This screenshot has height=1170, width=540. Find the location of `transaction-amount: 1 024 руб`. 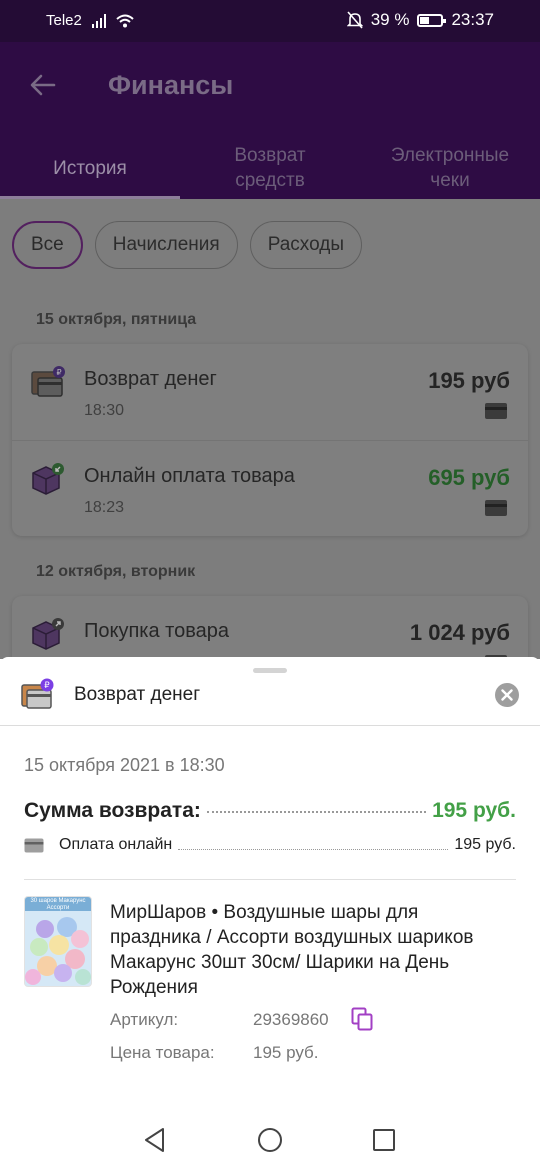

transaction-amount: 1 024 руб is located at coordinates (459, 632).